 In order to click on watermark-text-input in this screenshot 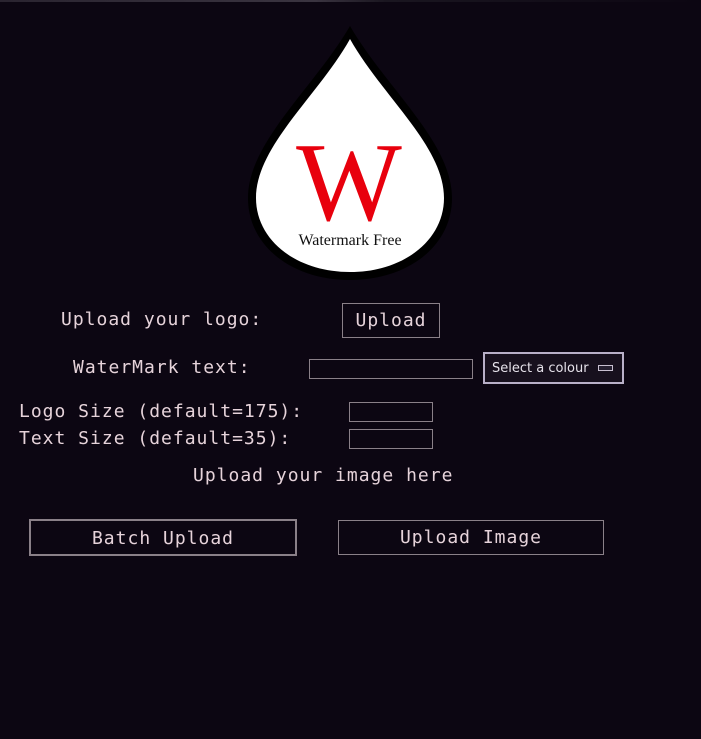, I will do `click(391, 369)`.